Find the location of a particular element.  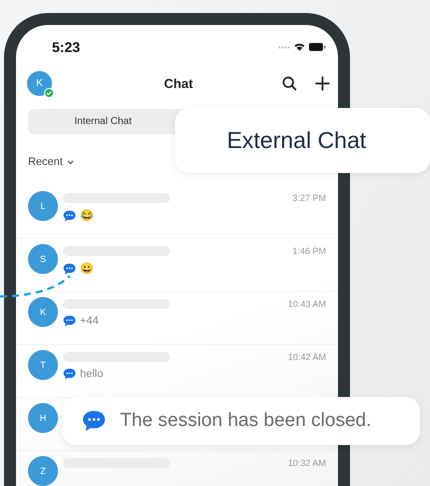

user-avatar: K is located at coordinates (39, 83).